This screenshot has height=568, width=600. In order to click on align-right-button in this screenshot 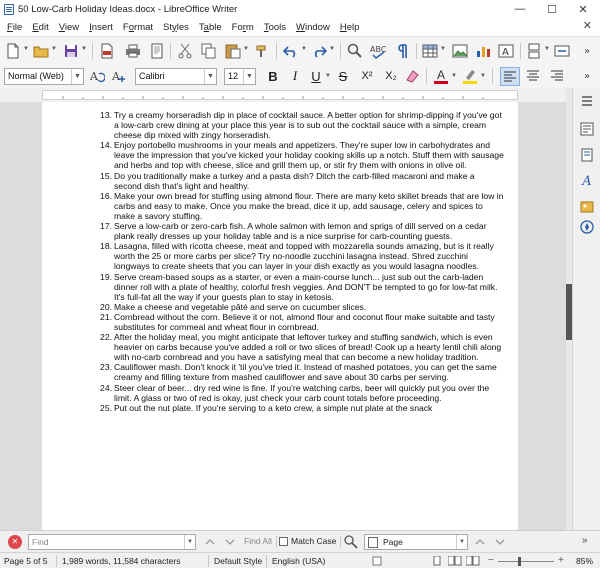, I will do `click(557, 76)`.